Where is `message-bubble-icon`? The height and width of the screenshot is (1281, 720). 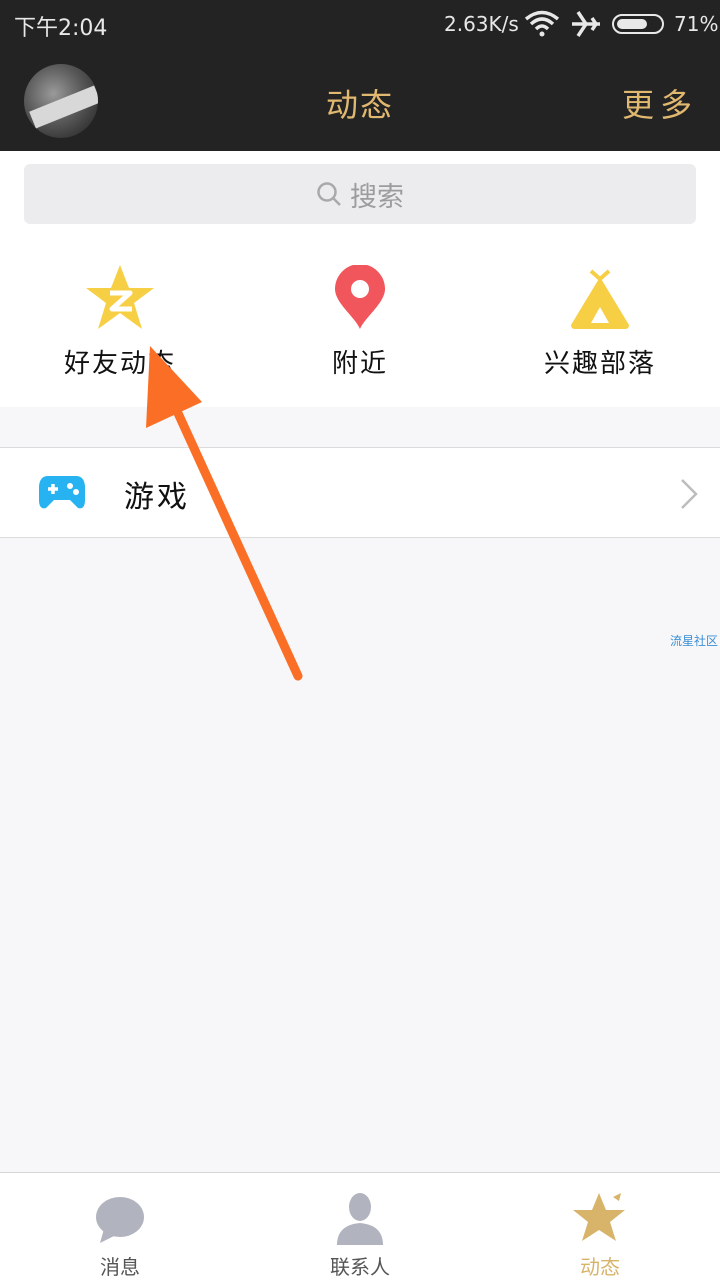 message-bubble-icon is located at coordinates (120, 1220).